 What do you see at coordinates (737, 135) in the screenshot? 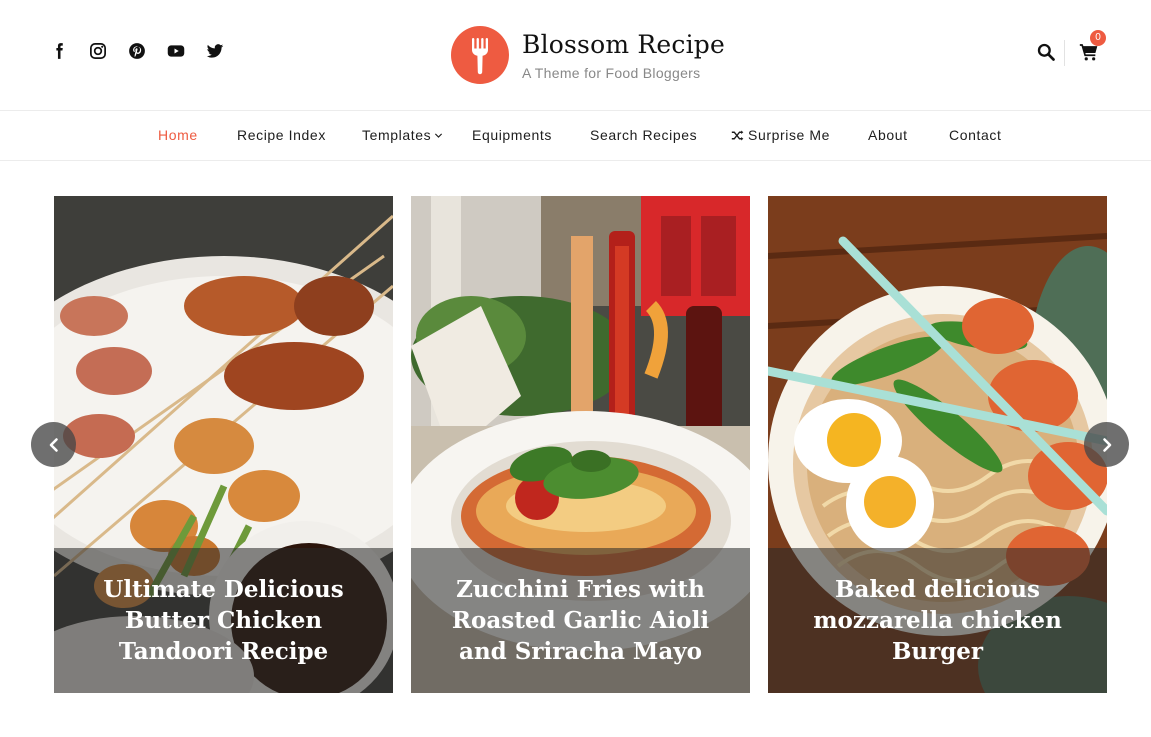
I see `shuffle-icon` at bounding box center [737, 135].